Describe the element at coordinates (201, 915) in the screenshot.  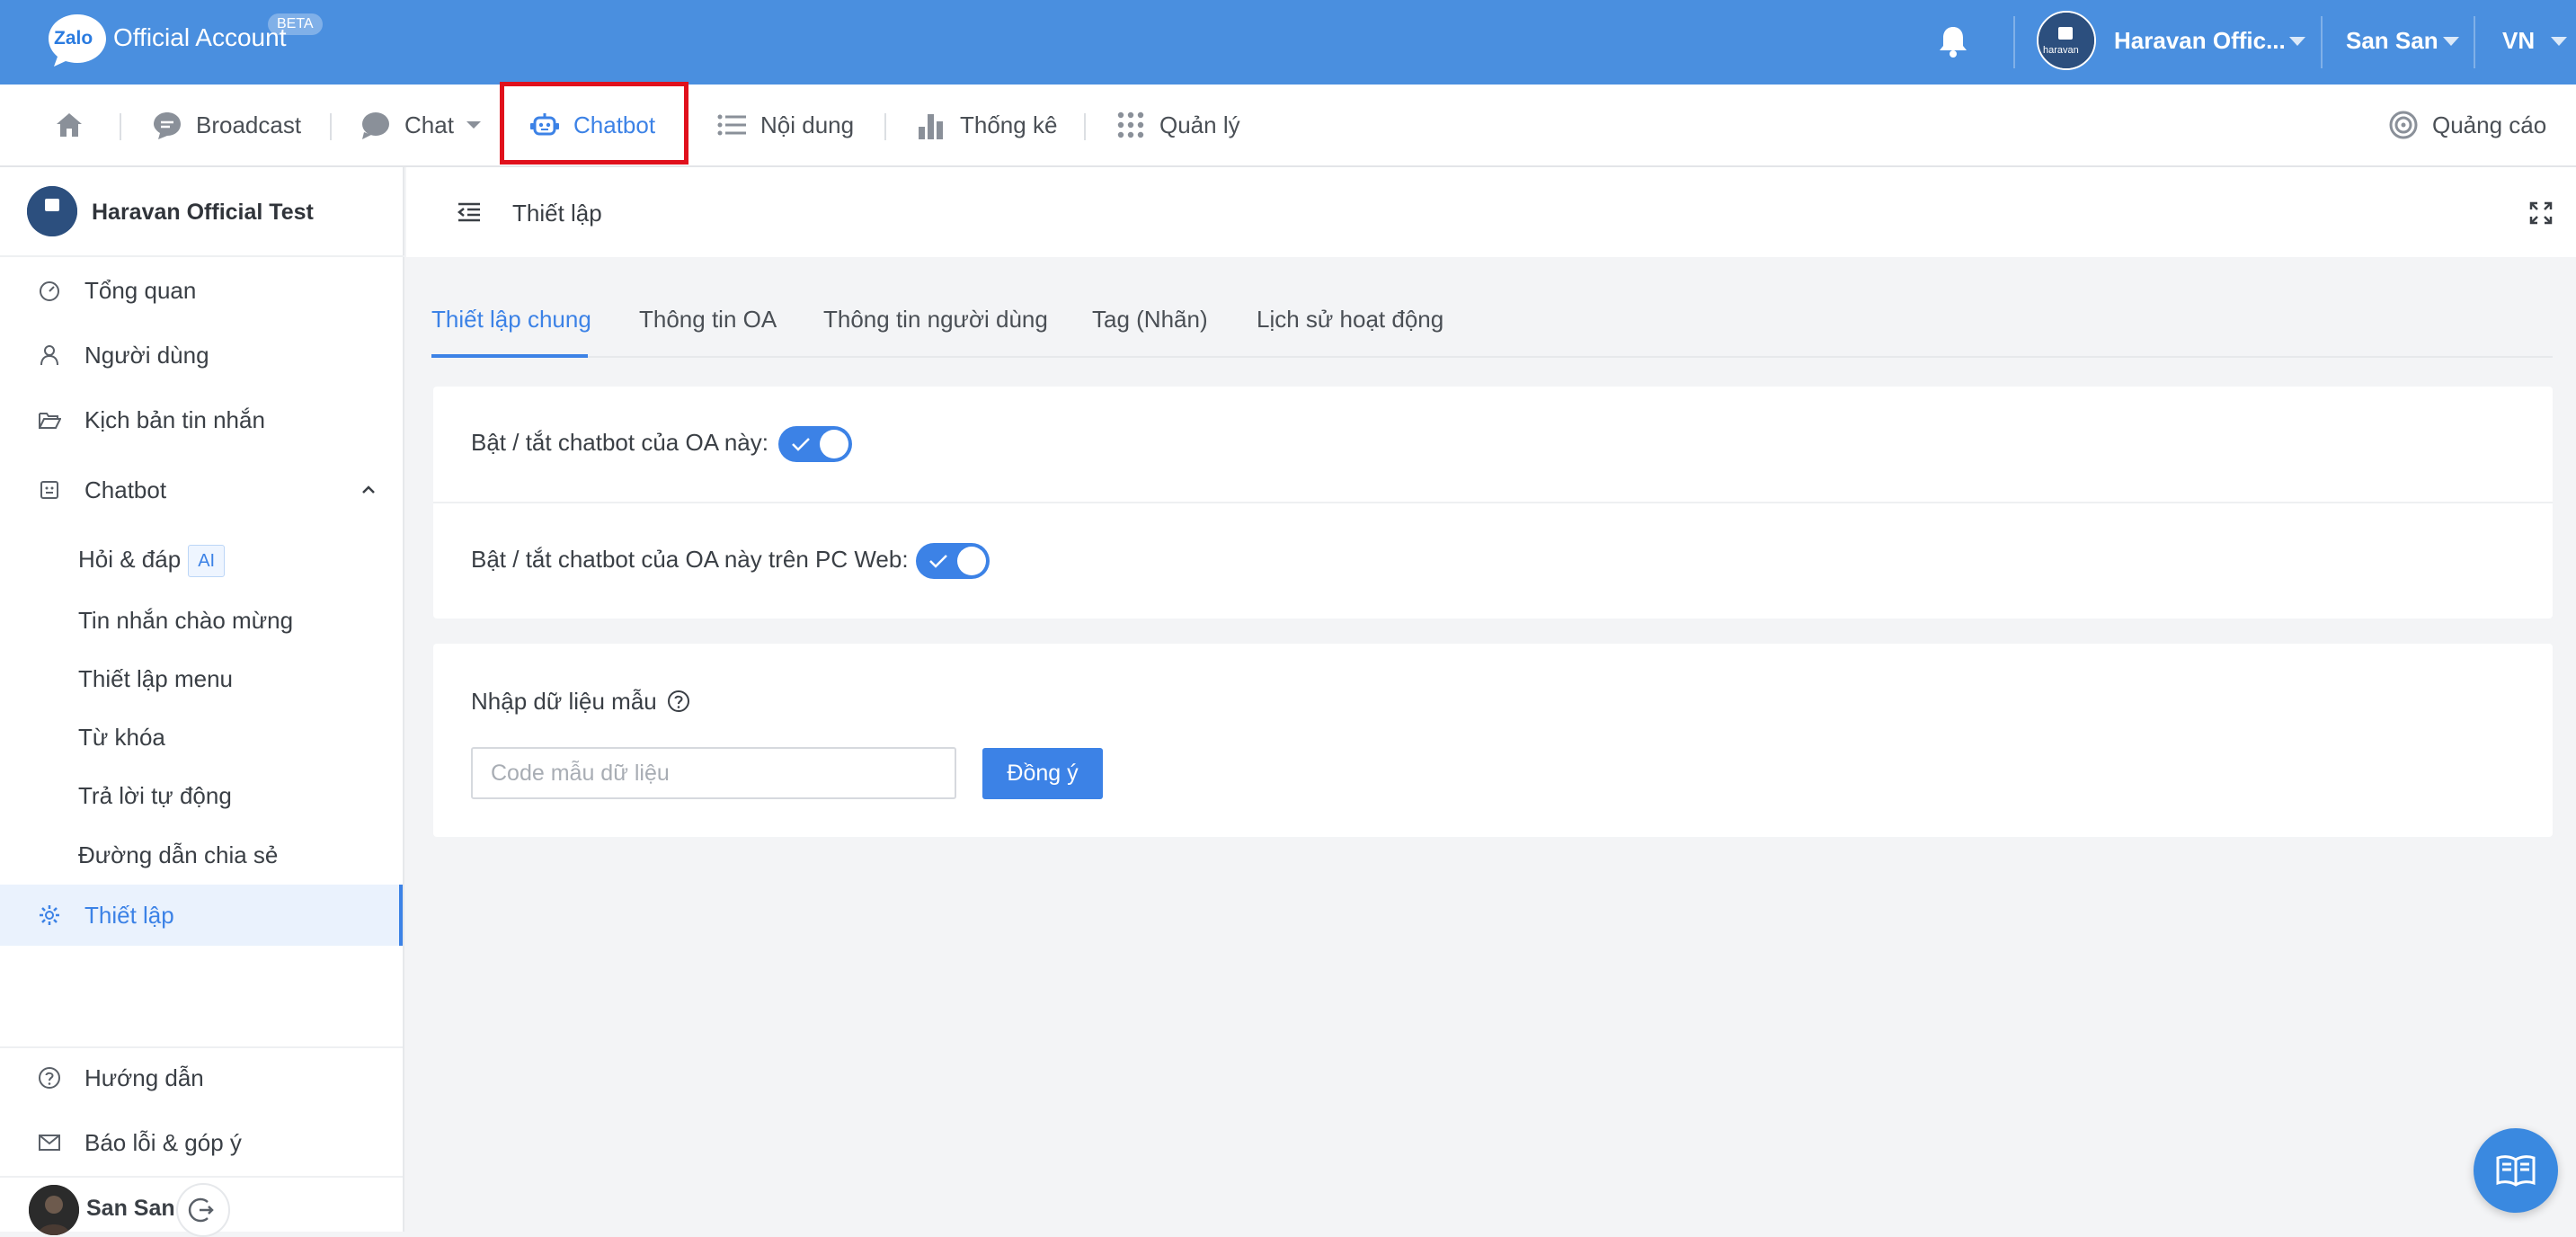
I see `sidebar-item-settings: Thiết lập` at that location.